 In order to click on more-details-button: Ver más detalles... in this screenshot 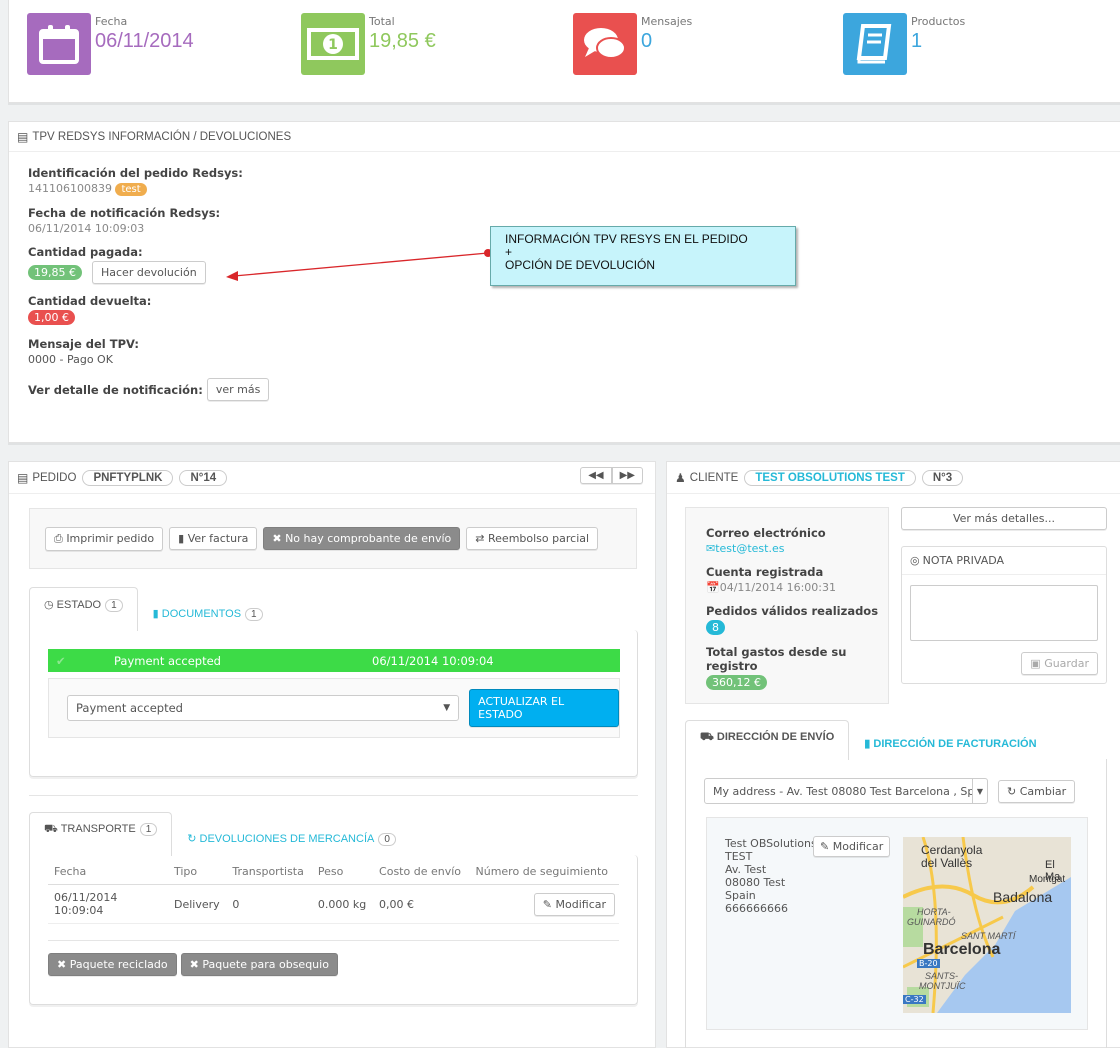, I will do `click(1004, 518)`.